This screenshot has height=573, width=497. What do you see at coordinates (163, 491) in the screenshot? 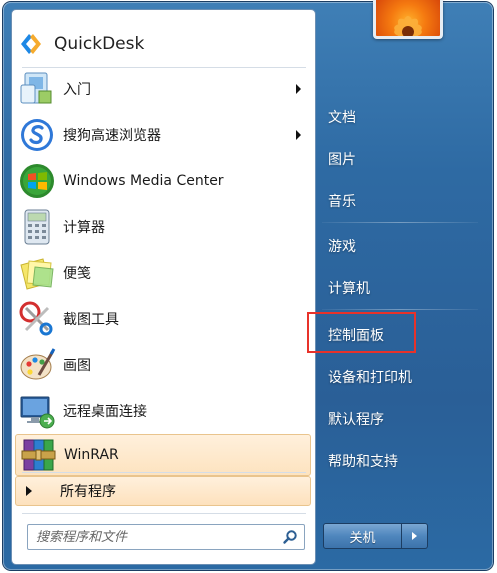
I see `all-programs-button: 所有程序` at bounding box center [163, 491].